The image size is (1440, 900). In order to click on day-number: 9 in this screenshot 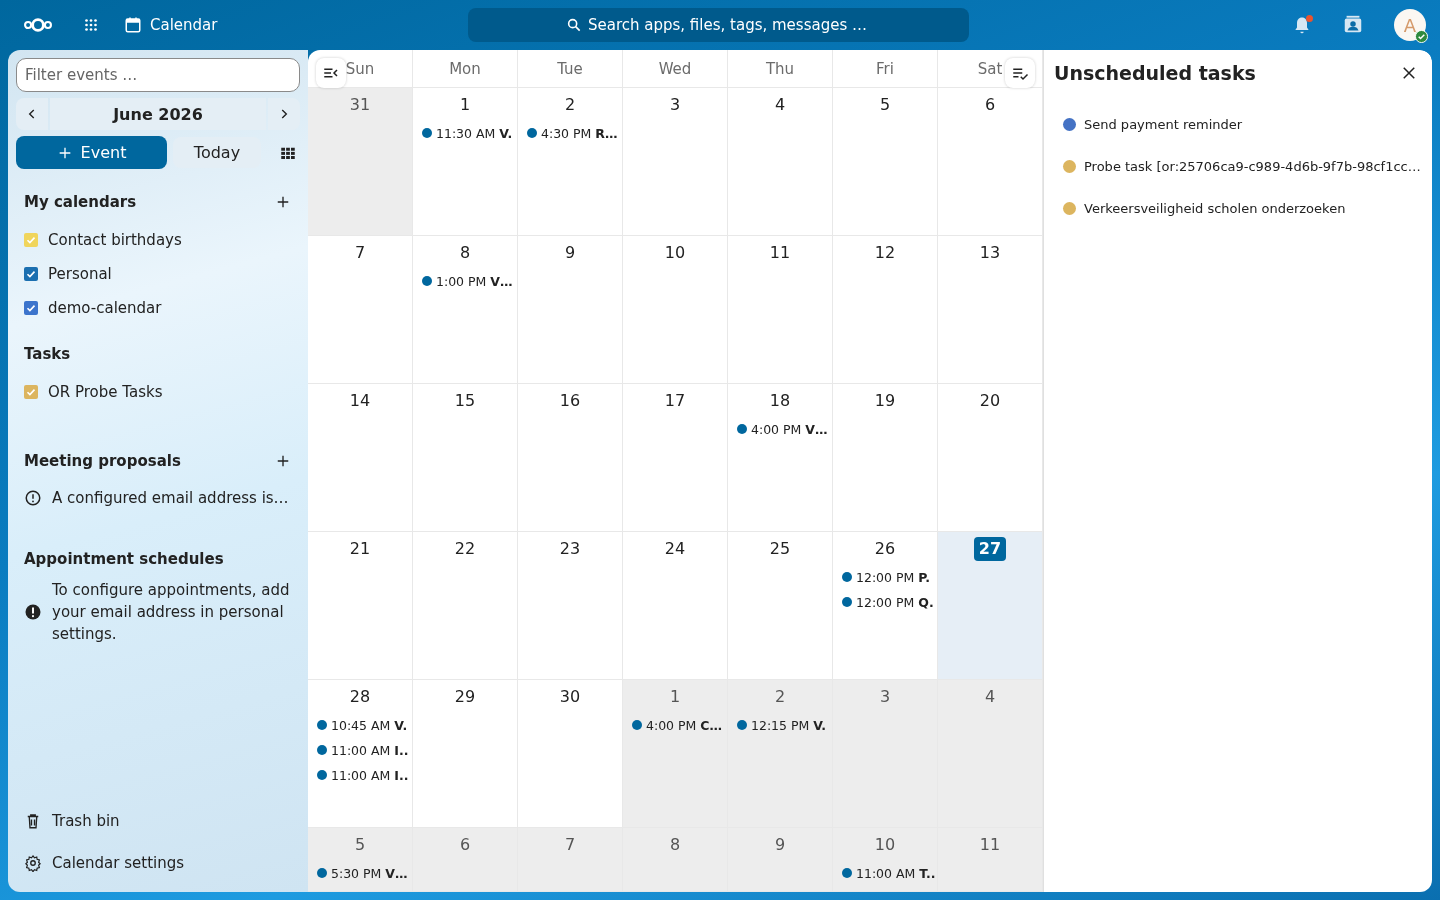, I will do `click(570, 253)`.